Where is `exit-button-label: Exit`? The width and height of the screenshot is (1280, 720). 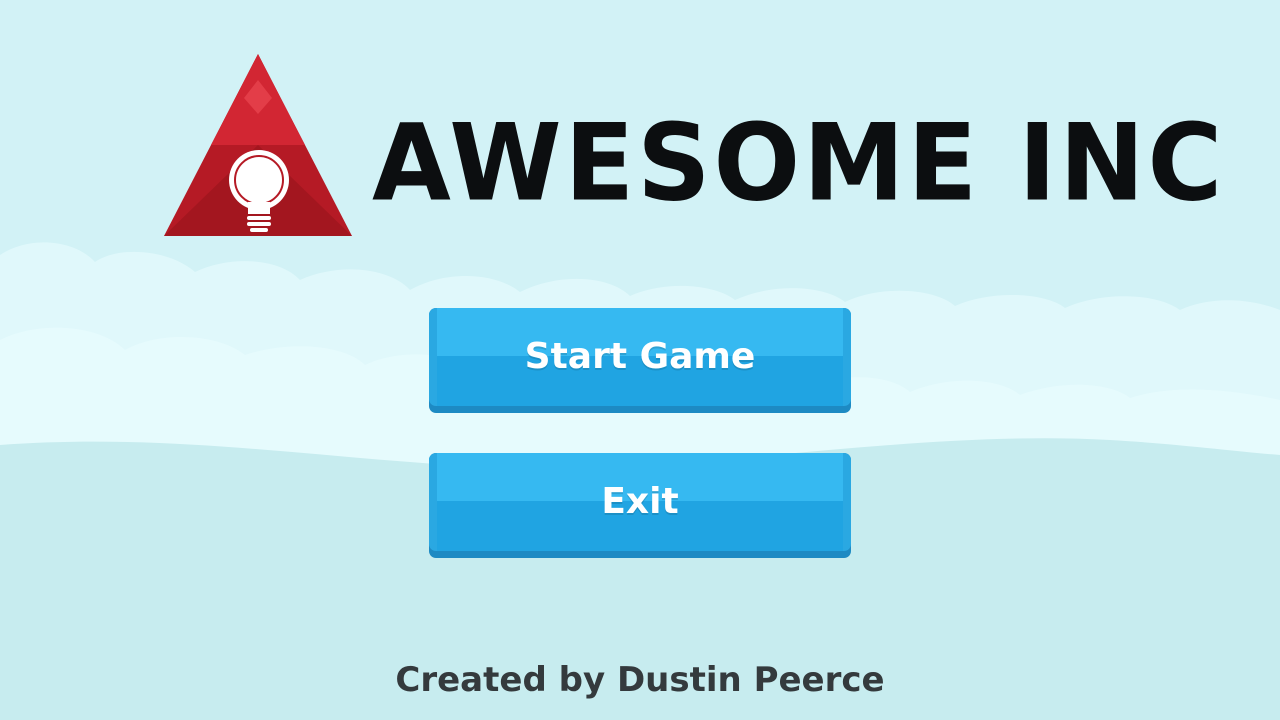
exit-button-label: Exit is located at coordinates (640, 501).